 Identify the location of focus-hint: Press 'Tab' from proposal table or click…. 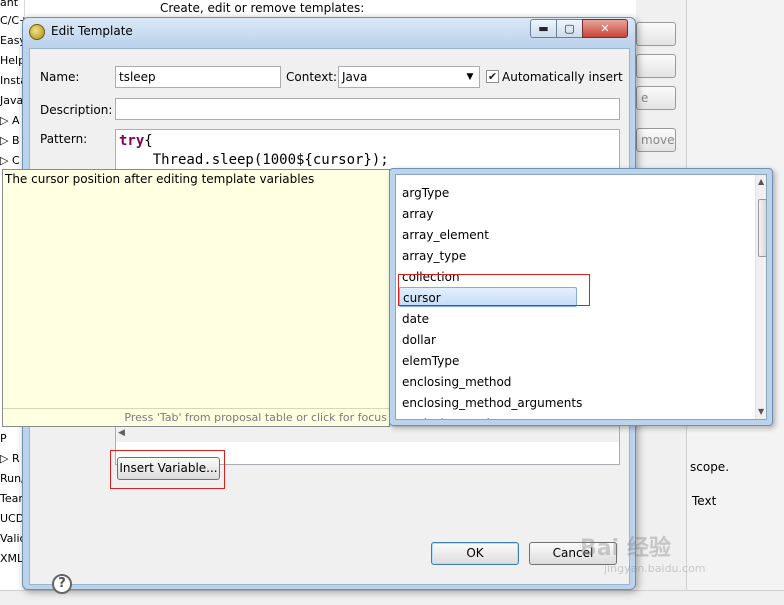
(196, 417).